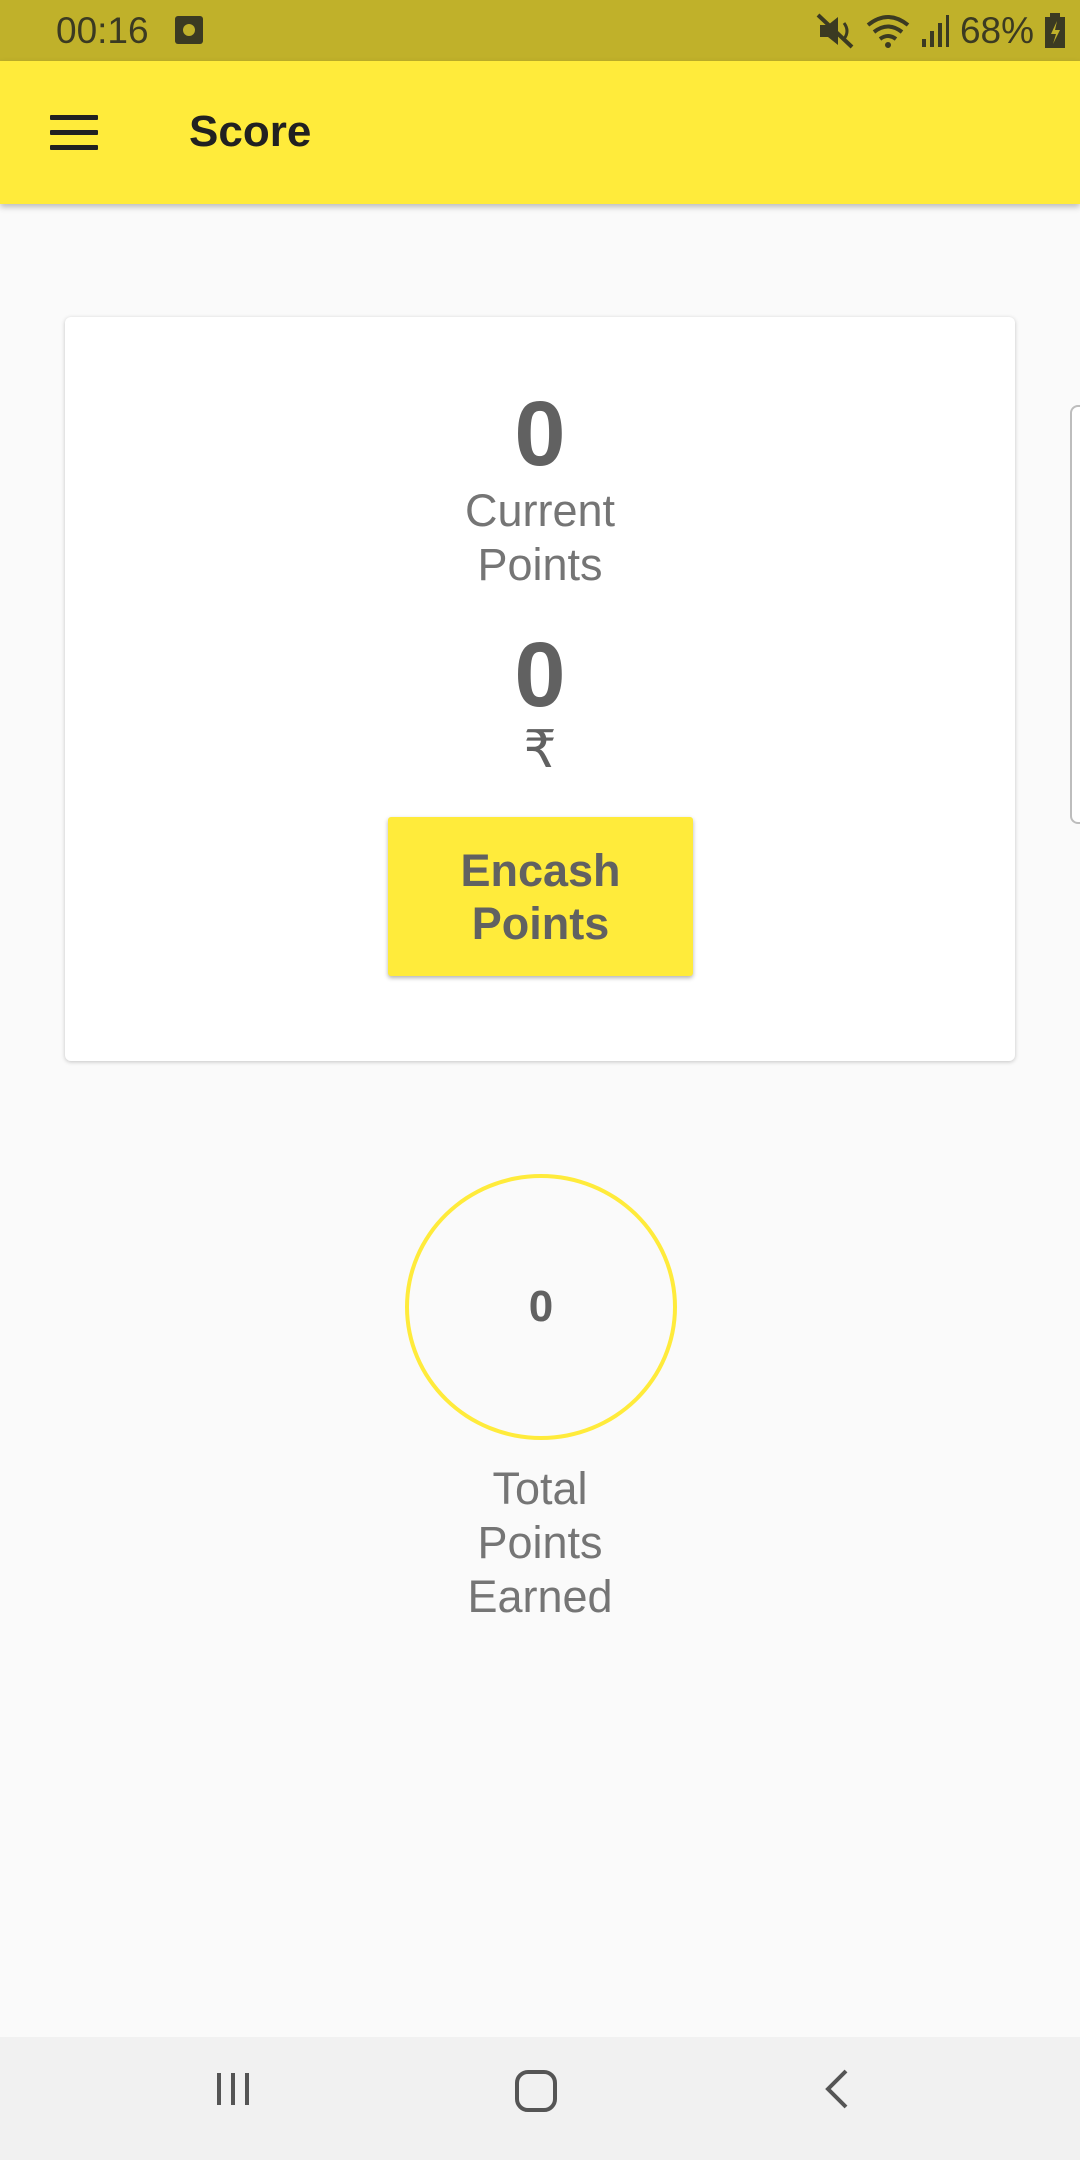  Describe the element at coordinates (102, 30) in the screenshot. I see `status-time: 00:16` at that location.